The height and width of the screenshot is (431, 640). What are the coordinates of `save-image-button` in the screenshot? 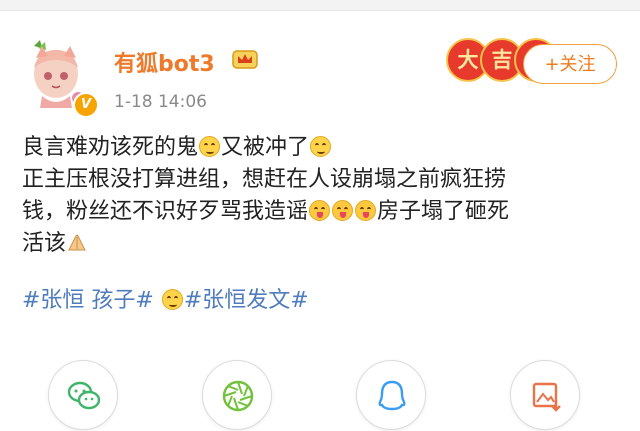 It's located at (545, 395).